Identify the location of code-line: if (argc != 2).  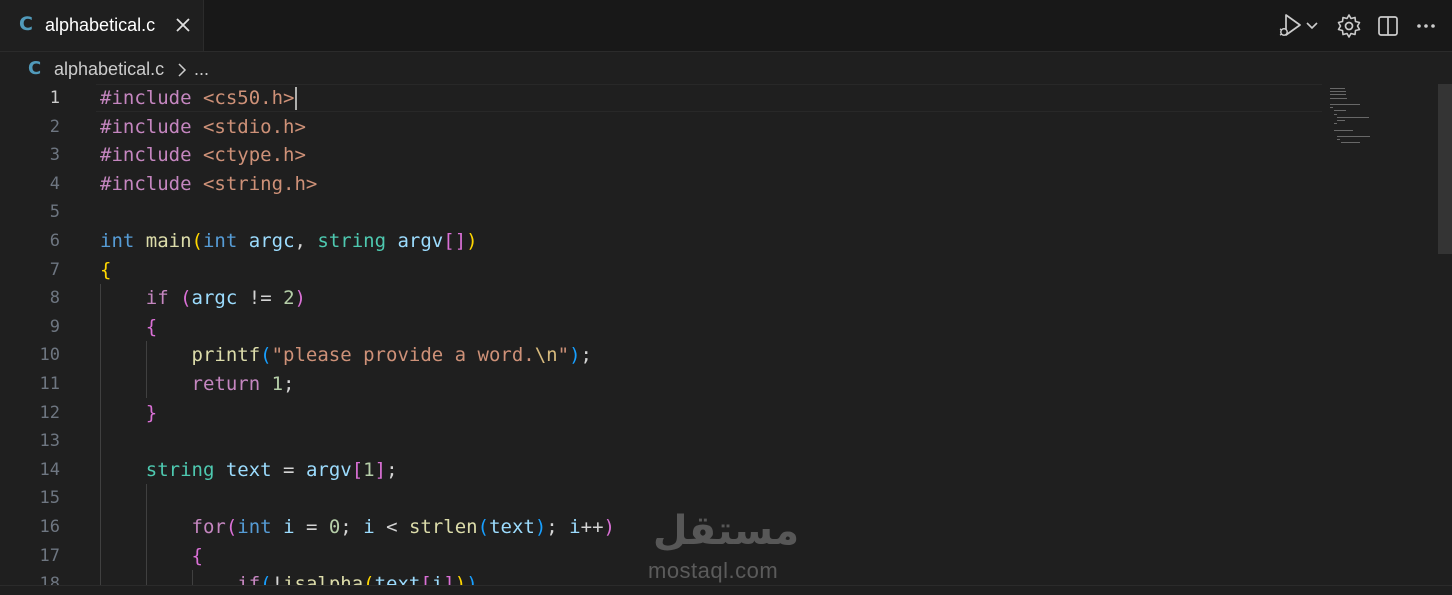
(203, 298).